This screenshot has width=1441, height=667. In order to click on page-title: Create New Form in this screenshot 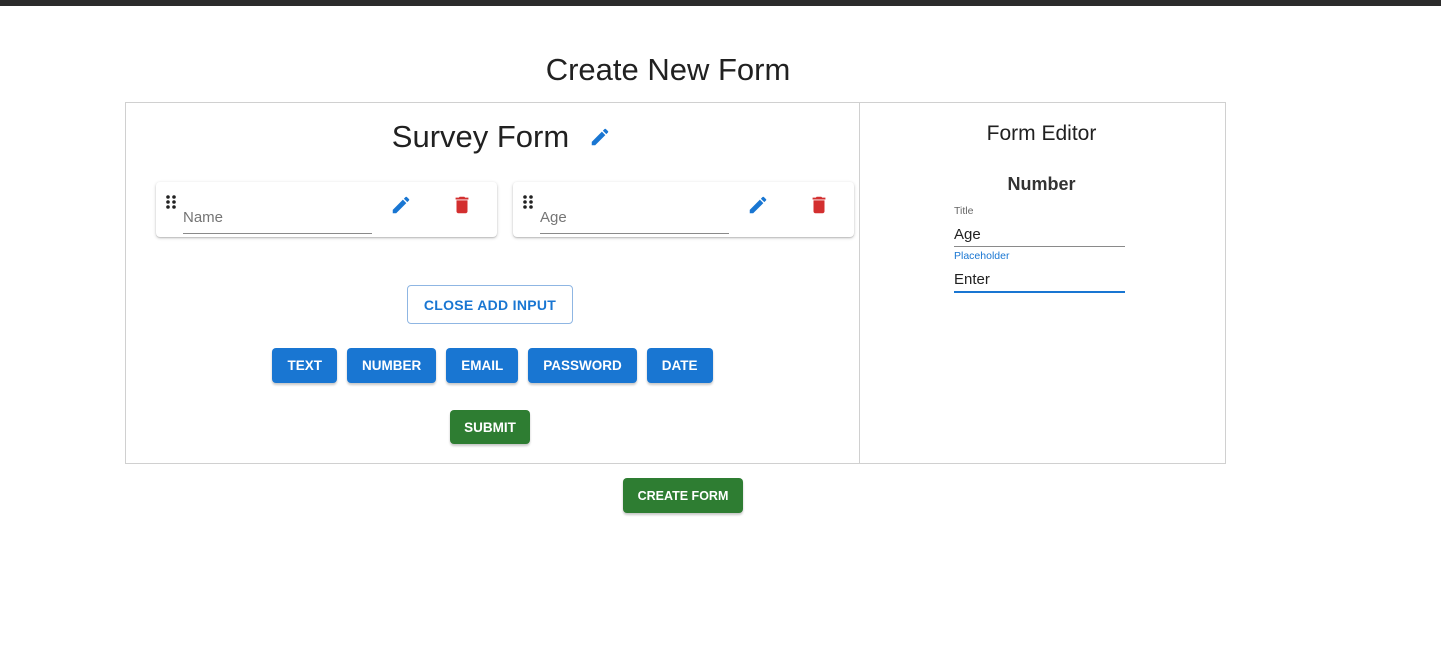, I will do `click(668, 69)`.